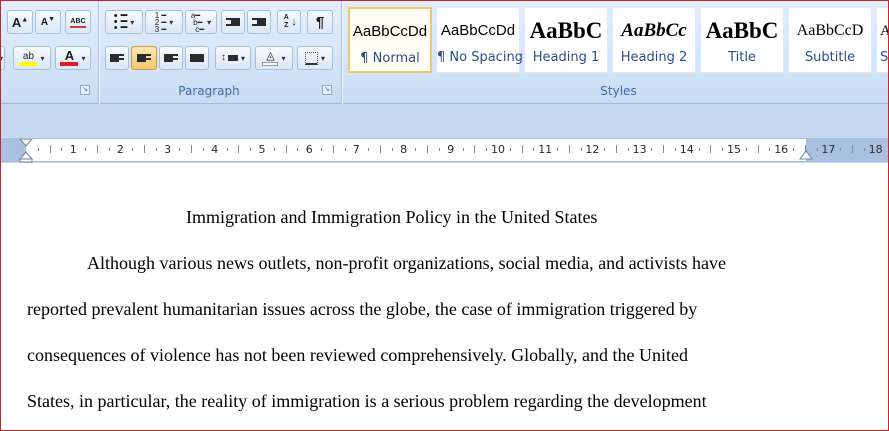 The width and height of the screenshot is (889, 431). What do you see at coordinates (686, 149) in the screenshot?
I see `ruler-number: 14` at bounding box center [686, 149].